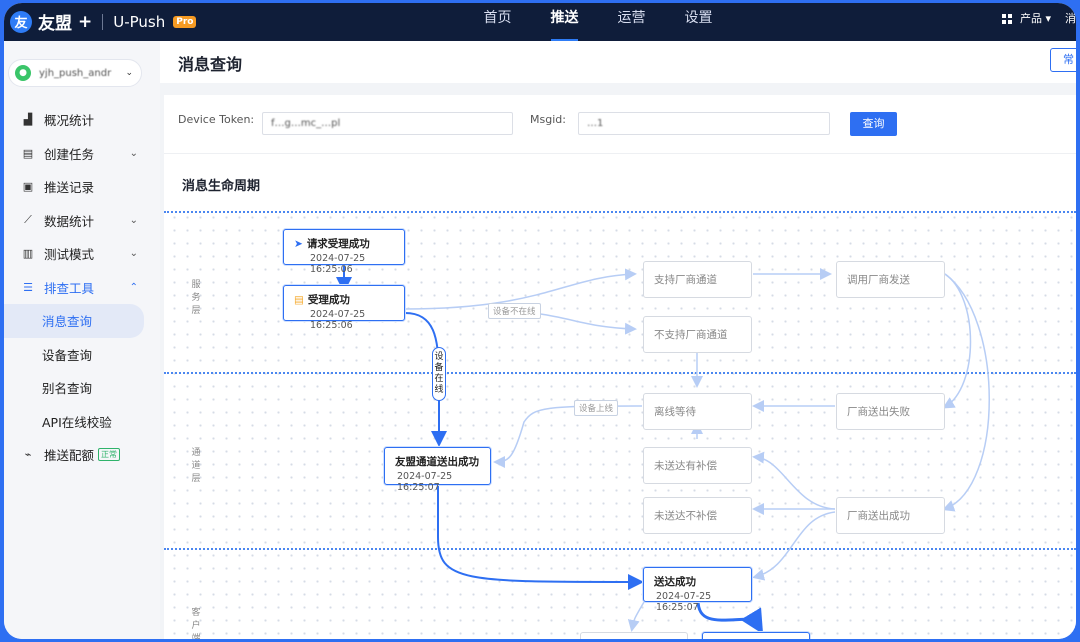 This screenshot has width=1080, height=642. I want to click on product-menu-label: 产品, so click(1030, 18).